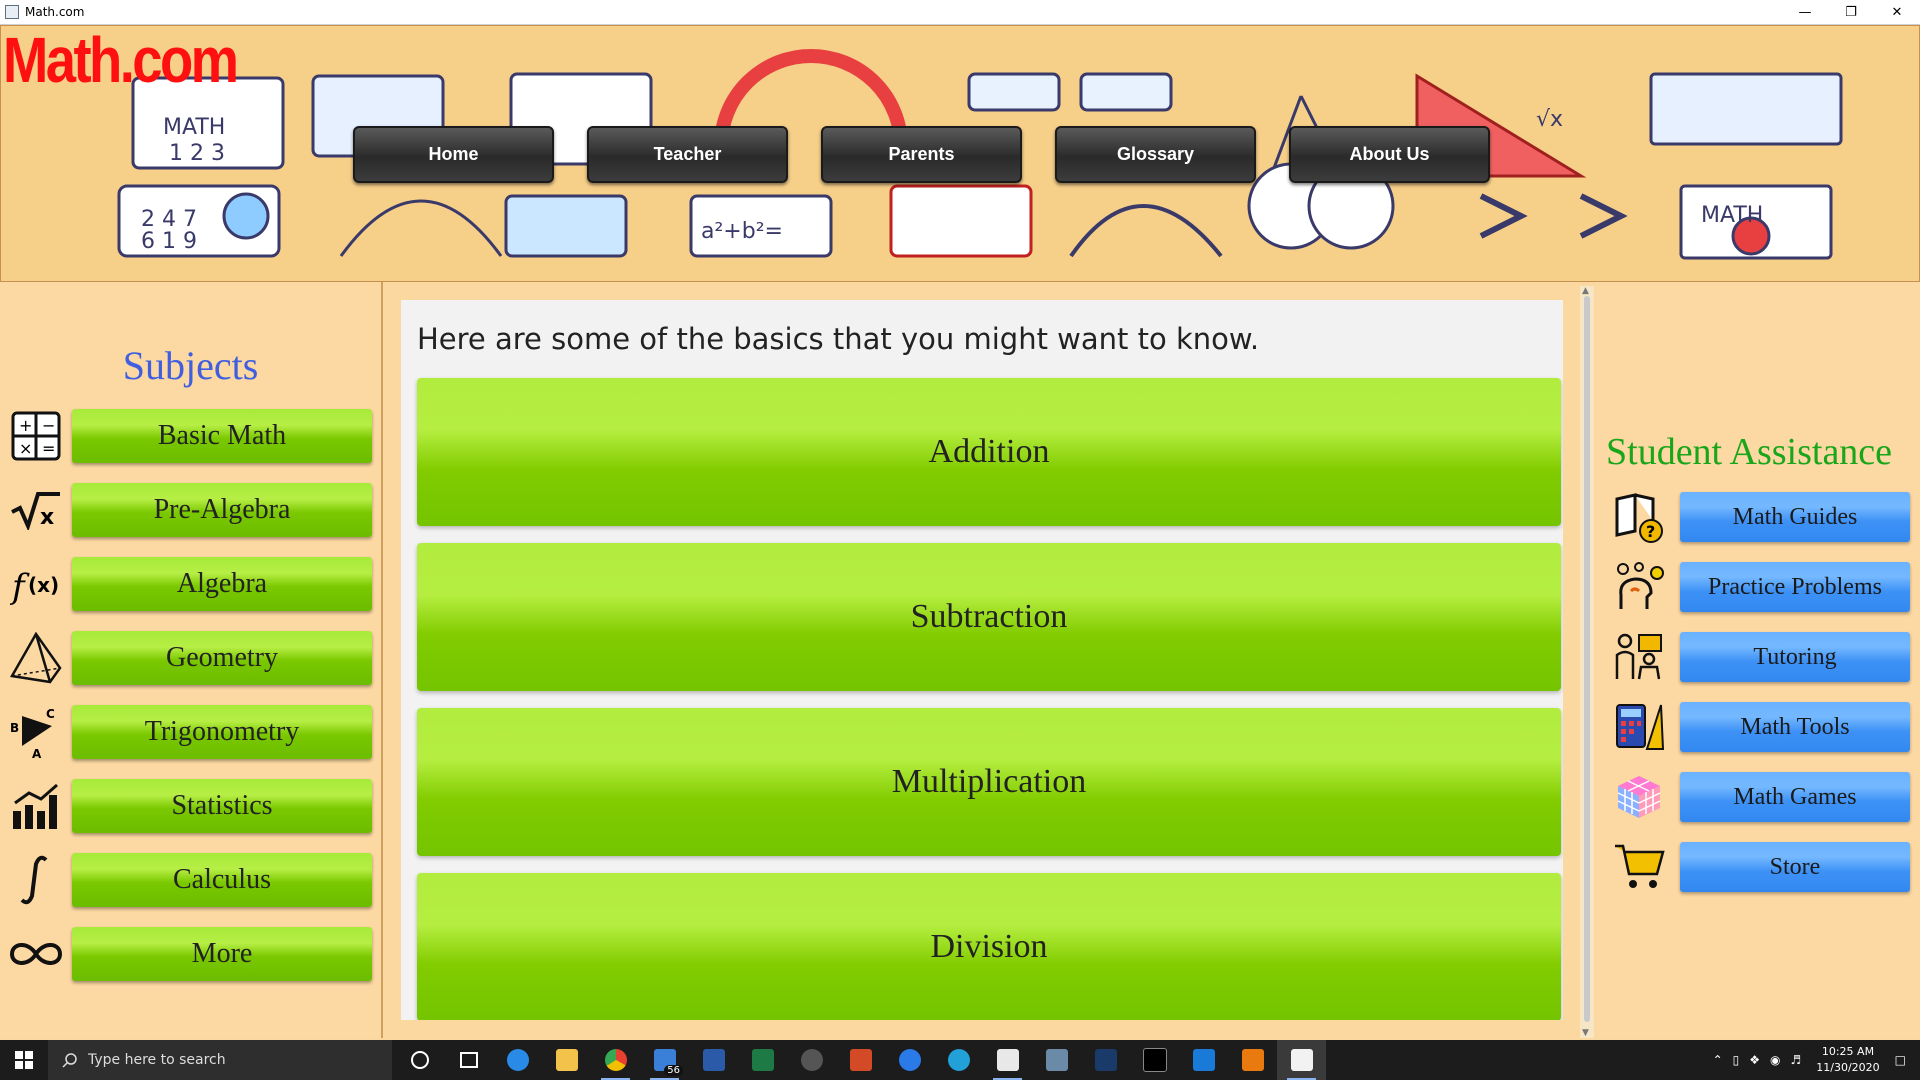 This screenshot has height=1080, width=1920. Describe the element at coordinates (1900, 1060) in the screenshot. I see `notifications-icon: □` at that location.